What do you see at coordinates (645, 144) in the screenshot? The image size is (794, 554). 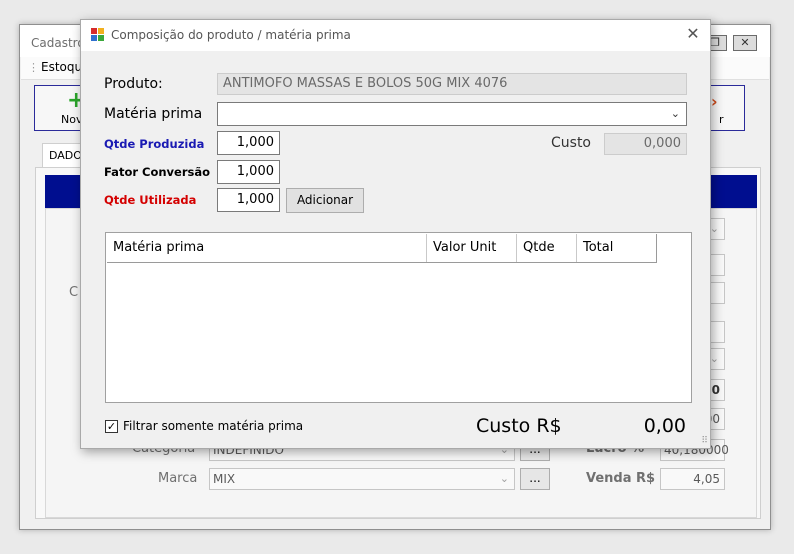 I see `custo-field: 0,000` at bounding box center [645, 144].